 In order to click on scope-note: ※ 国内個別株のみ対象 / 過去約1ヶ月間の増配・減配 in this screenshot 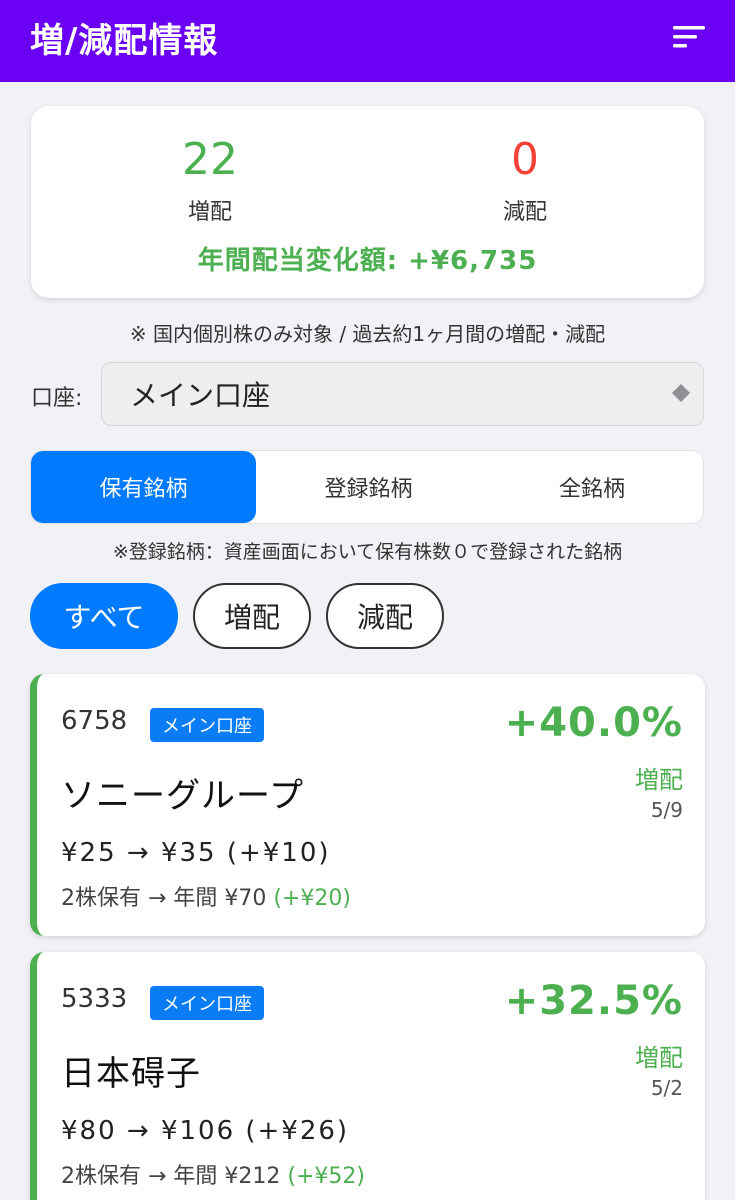, I will do `click(367, 334)`.